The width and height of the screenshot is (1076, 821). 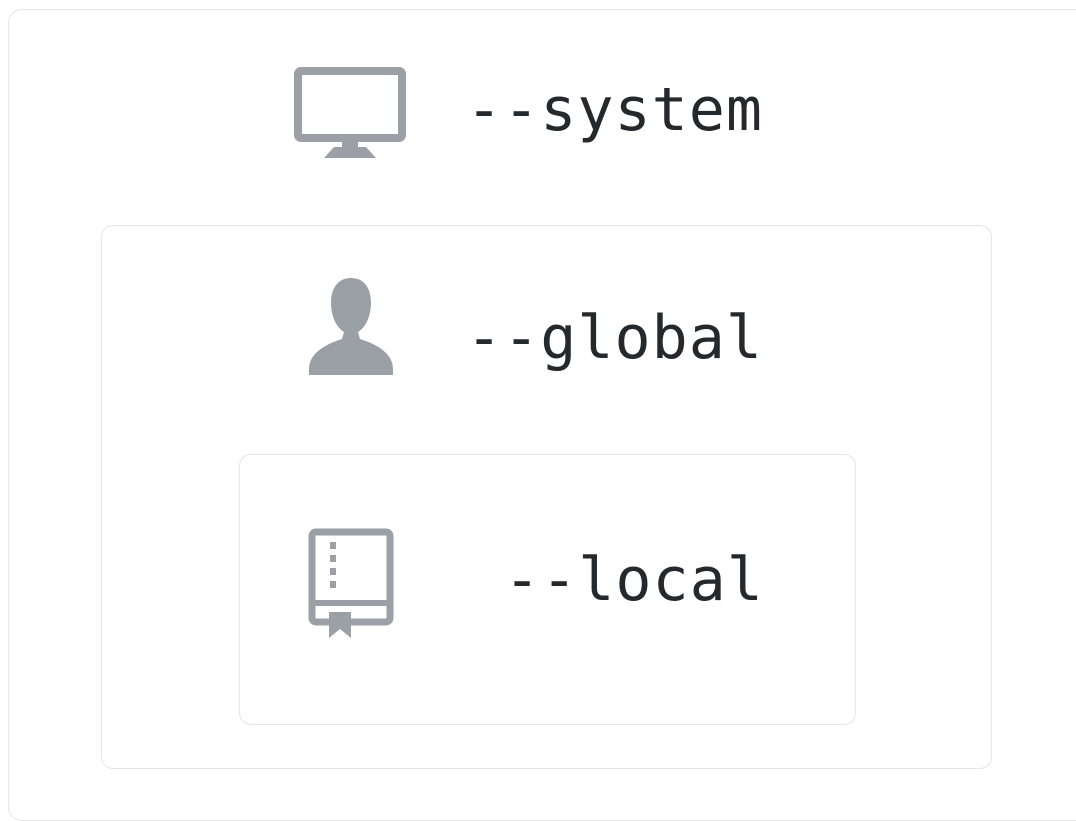 What do you see at coordinates (351, 583) in the screenshot?
I see `repository-book-icon` at bounding box center [351, 583].